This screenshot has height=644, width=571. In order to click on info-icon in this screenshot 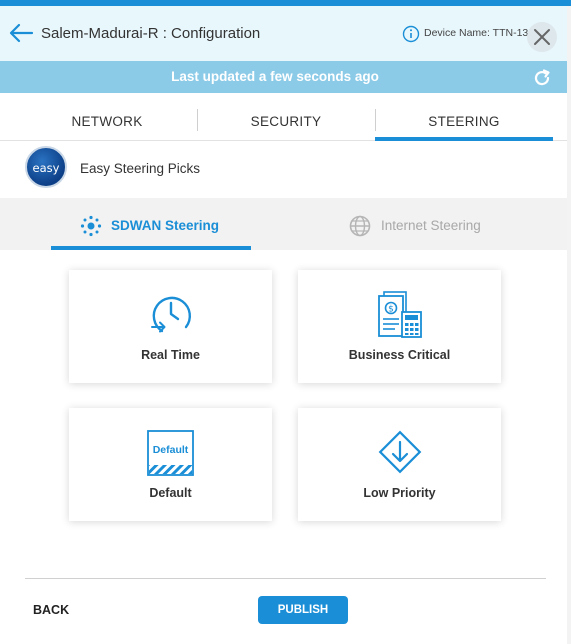, I will do `click(411, 34)`.